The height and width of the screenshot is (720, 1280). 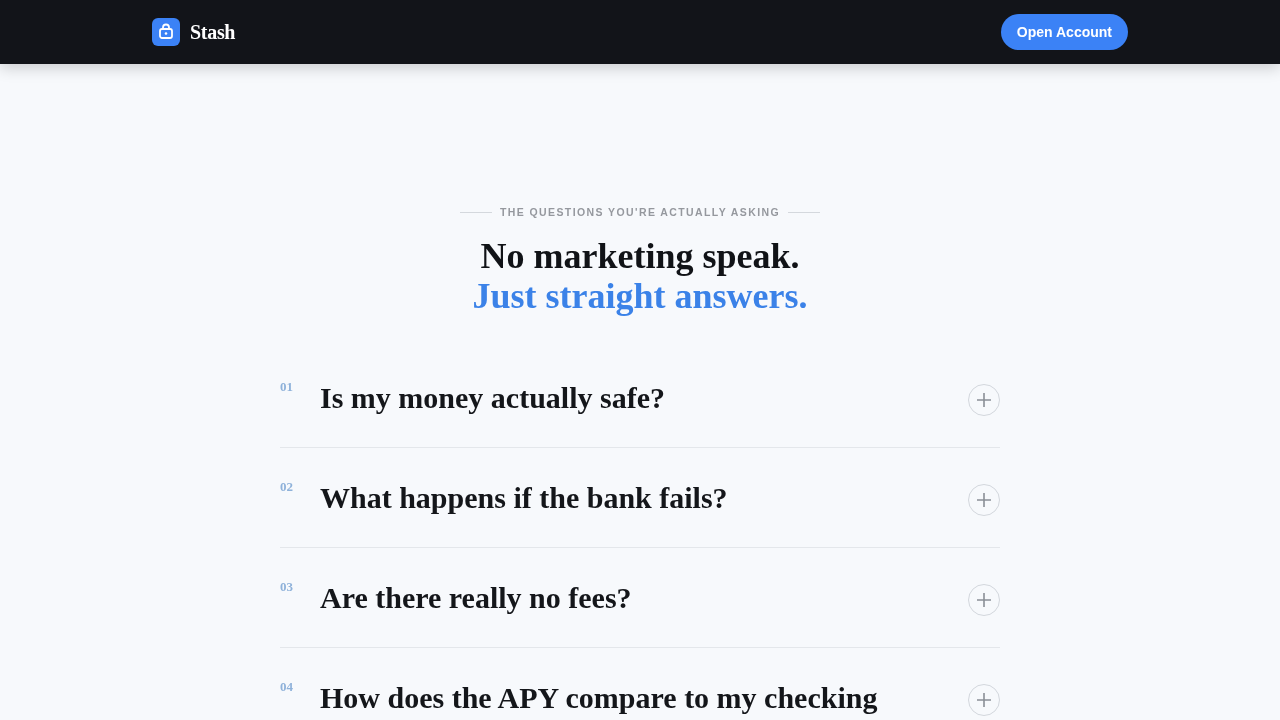 What do you see at coordinates (286, 687) in the screenshot?
I see `question-number: 04` at bounding box center [286, 687].